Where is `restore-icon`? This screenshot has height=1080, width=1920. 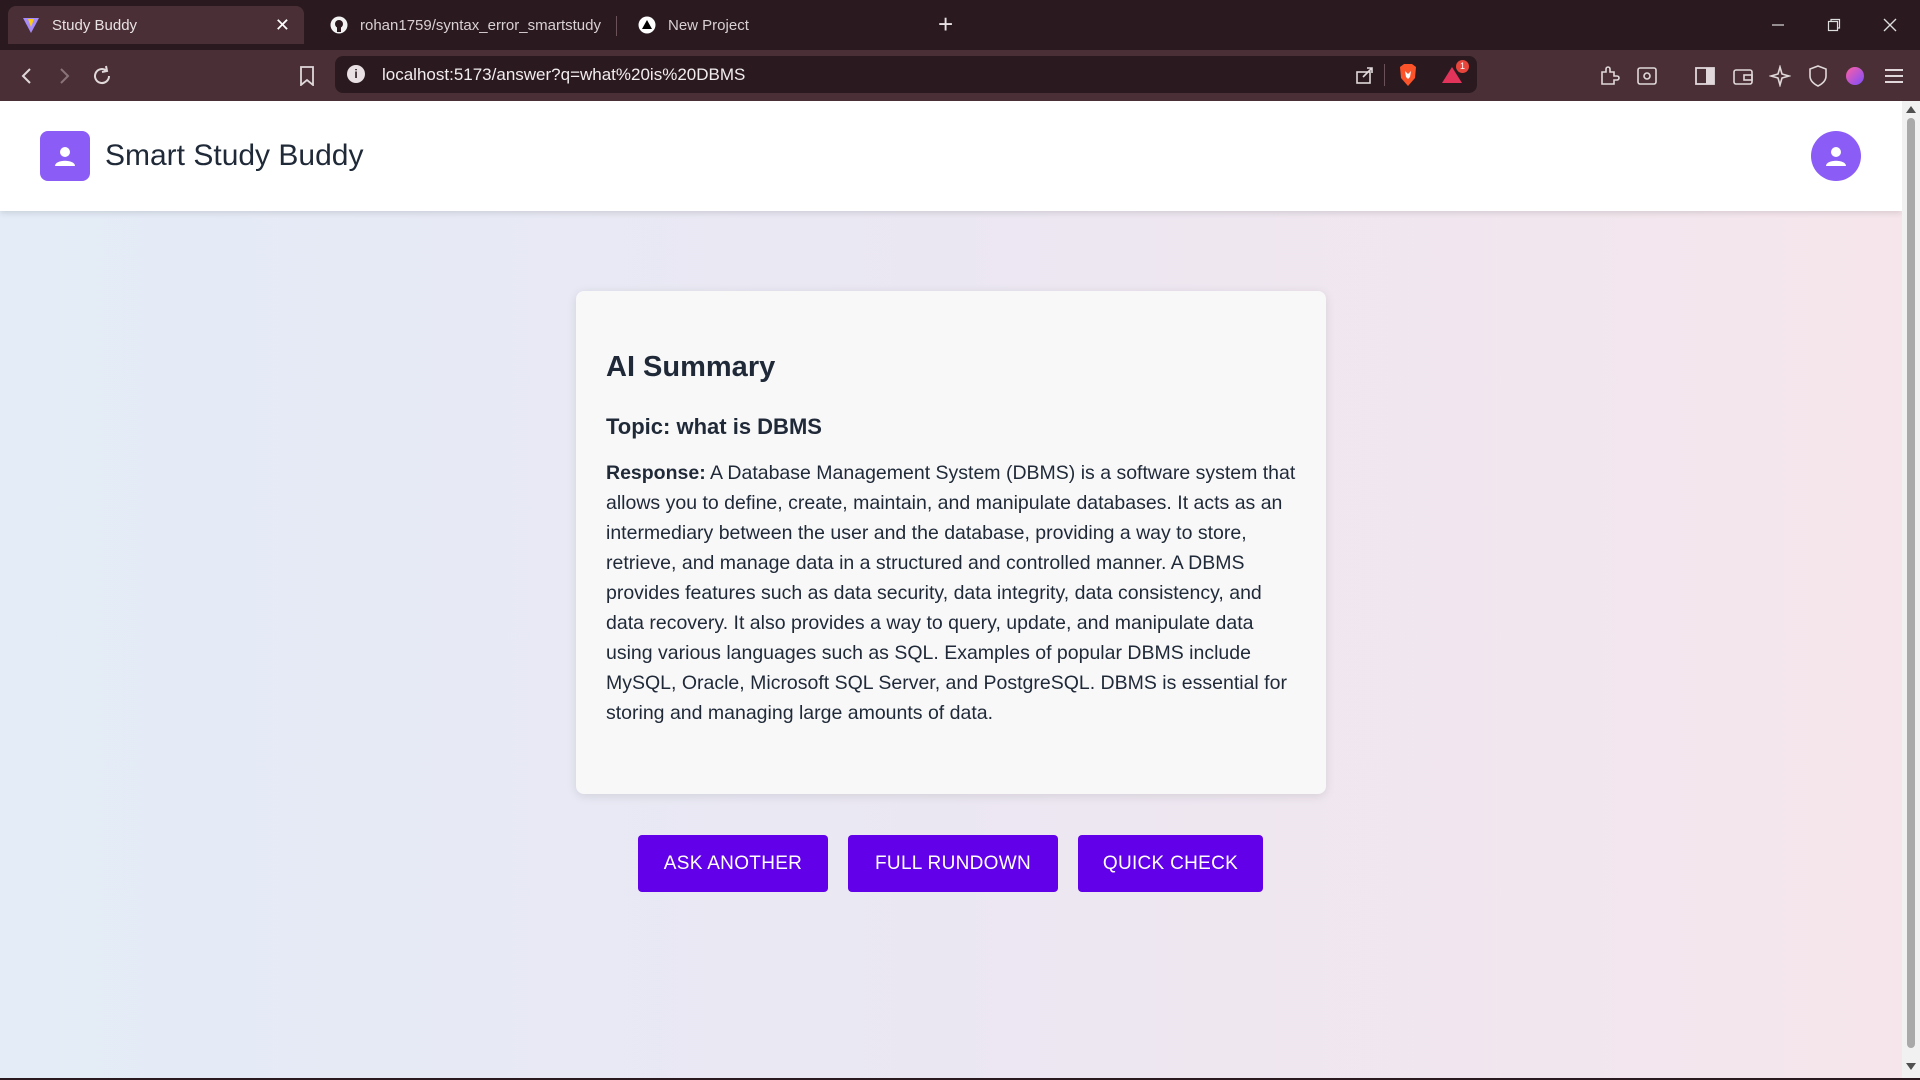 restore-icon is located at coordinates (1834, 25).